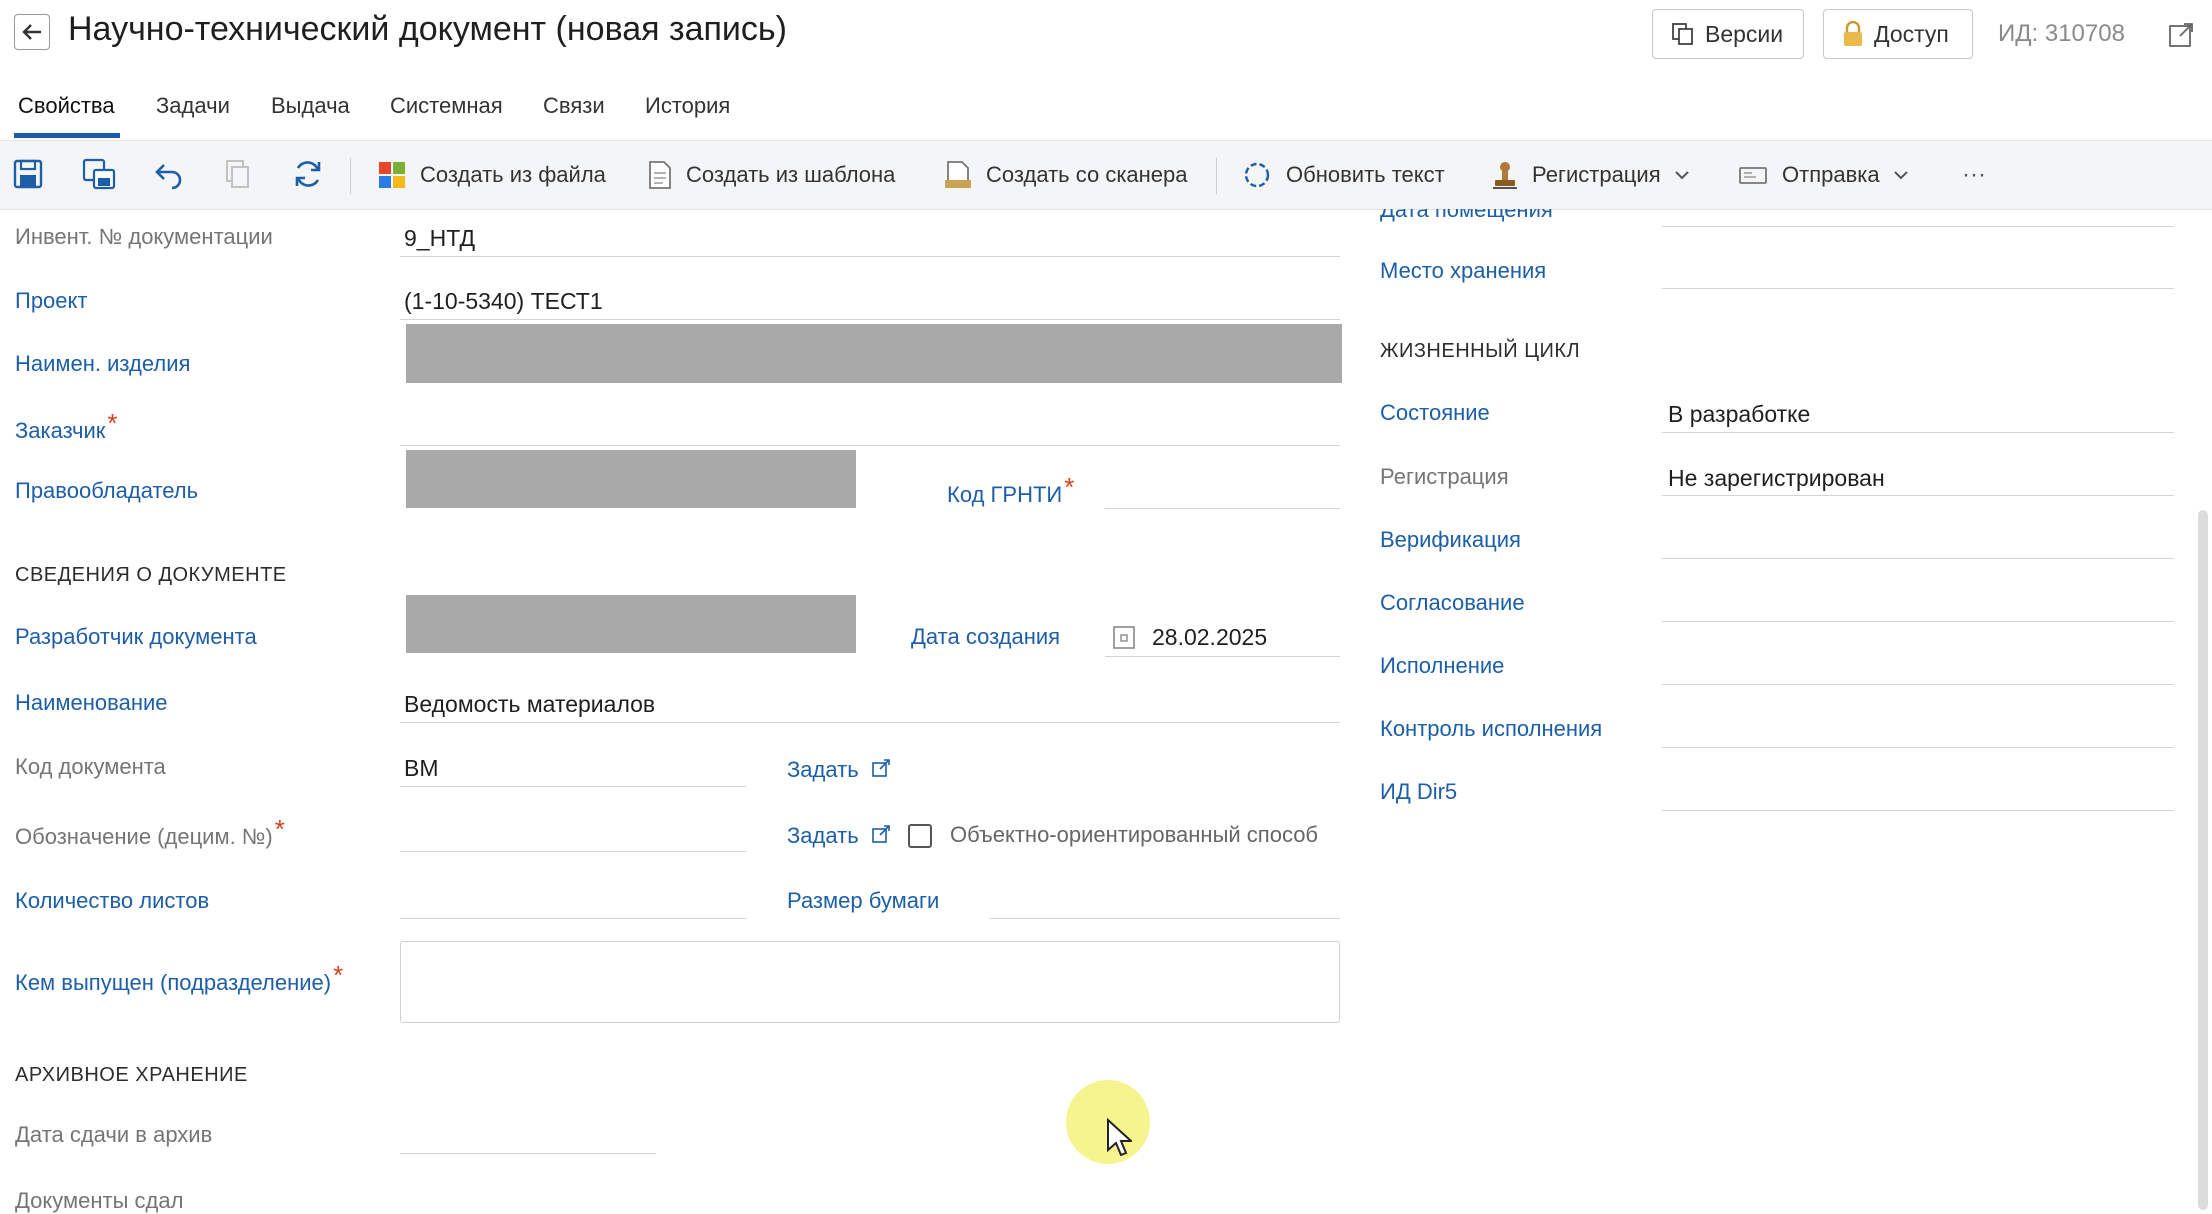 This screenshot has width=2212, height=1214. Describe the element at coordinates (32, 32) in the screenshot. I see `back-button` at that location.